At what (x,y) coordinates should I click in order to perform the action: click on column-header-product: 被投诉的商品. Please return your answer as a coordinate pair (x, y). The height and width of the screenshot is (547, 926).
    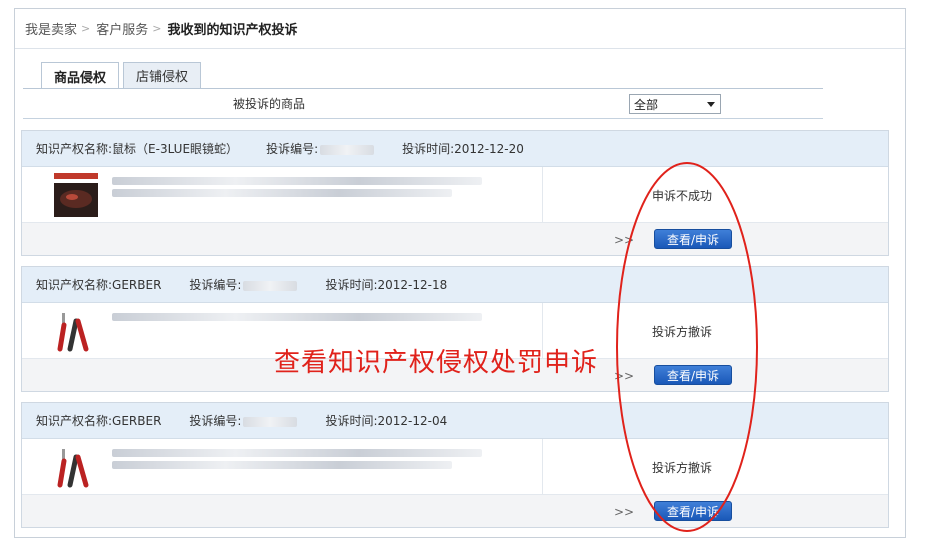
    Looking at the image, I should click on (269, 104).